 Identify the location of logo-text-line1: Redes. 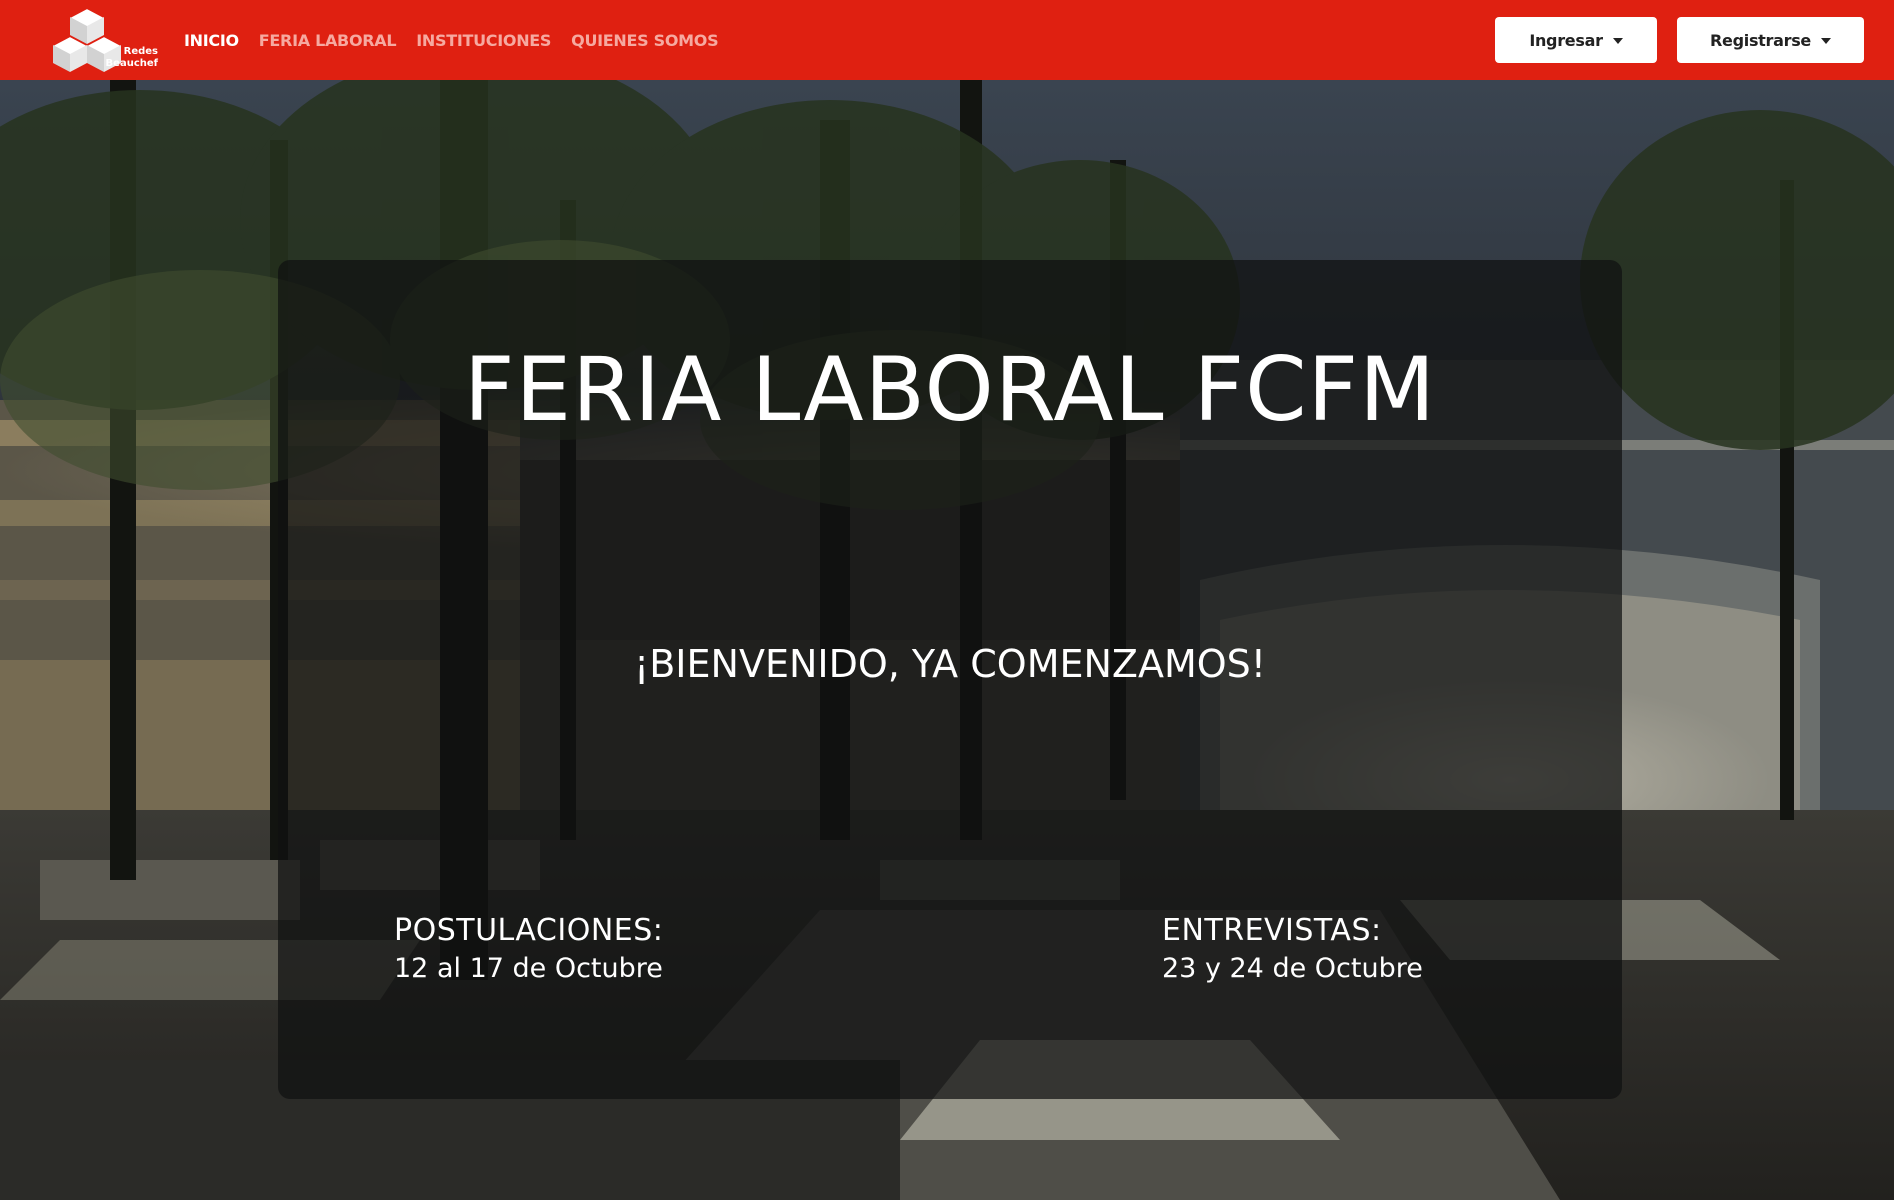
(140, 51).